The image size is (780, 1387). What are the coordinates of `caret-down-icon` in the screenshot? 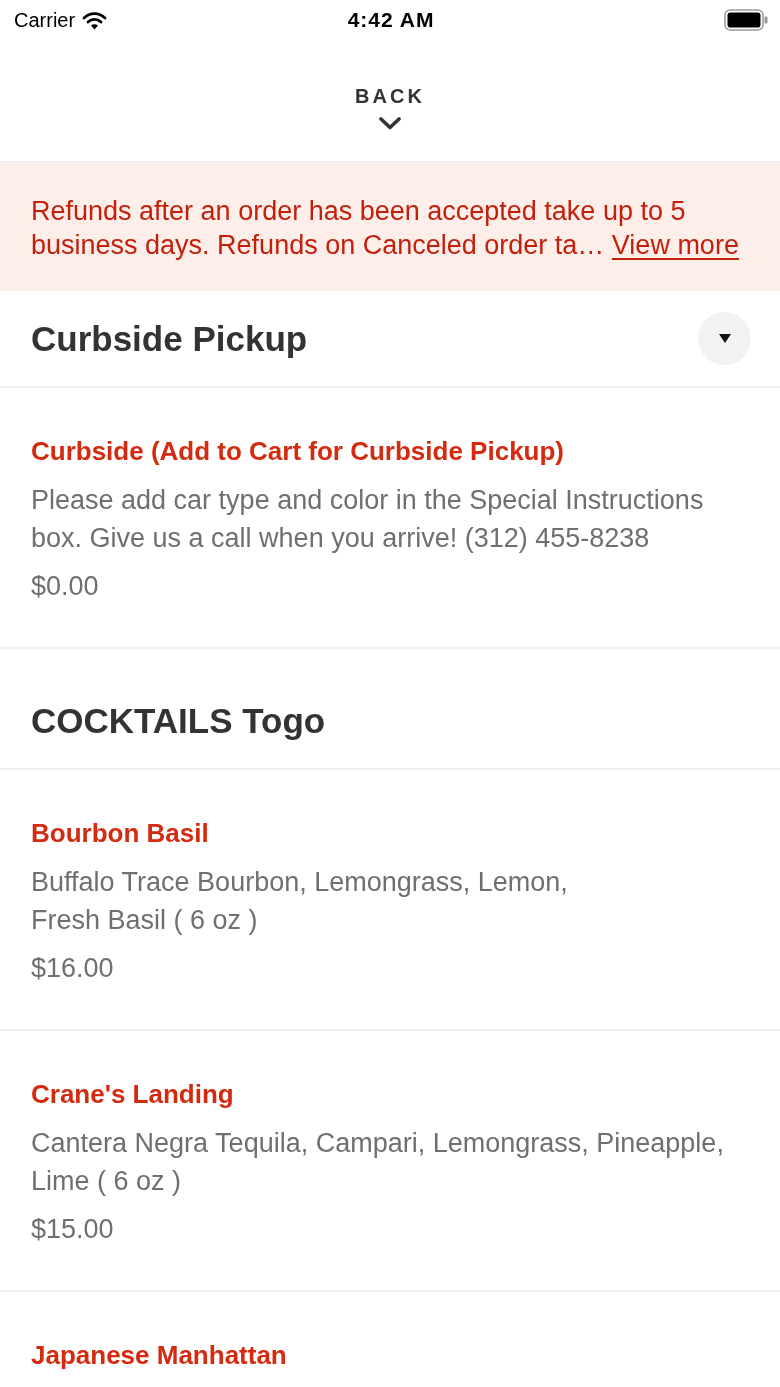 It's located at (724, 338).